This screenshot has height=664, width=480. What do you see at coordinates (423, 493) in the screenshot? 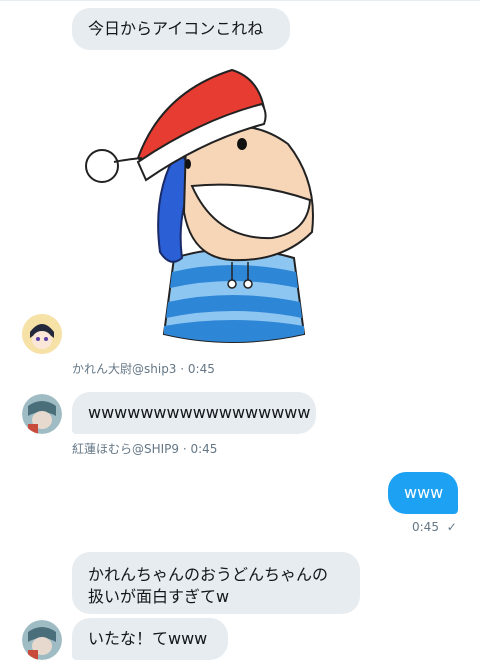
I see `my-message-bubble: www` at bounding box center [423, 493].